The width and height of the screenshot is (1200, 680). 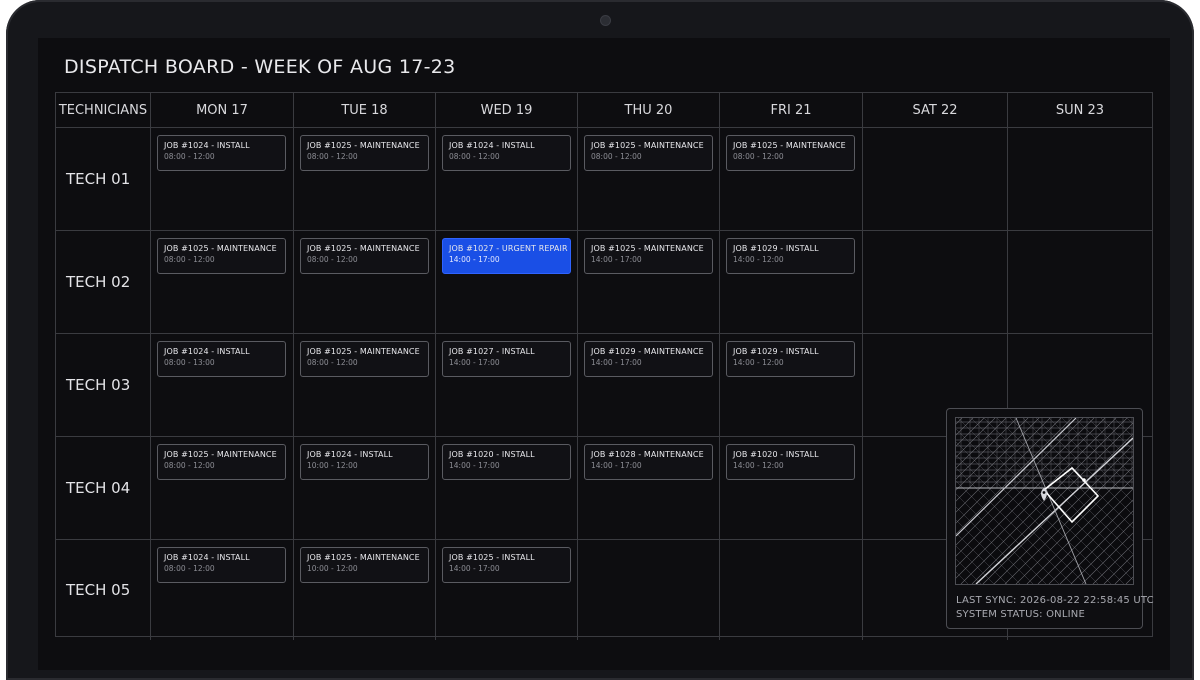 What do you see at coordinates (506, 565) in the screenshot?
I see `job-card: JOB #1025 - INSTALL 14:00 - 17:00` at bounding box center [506, 565].